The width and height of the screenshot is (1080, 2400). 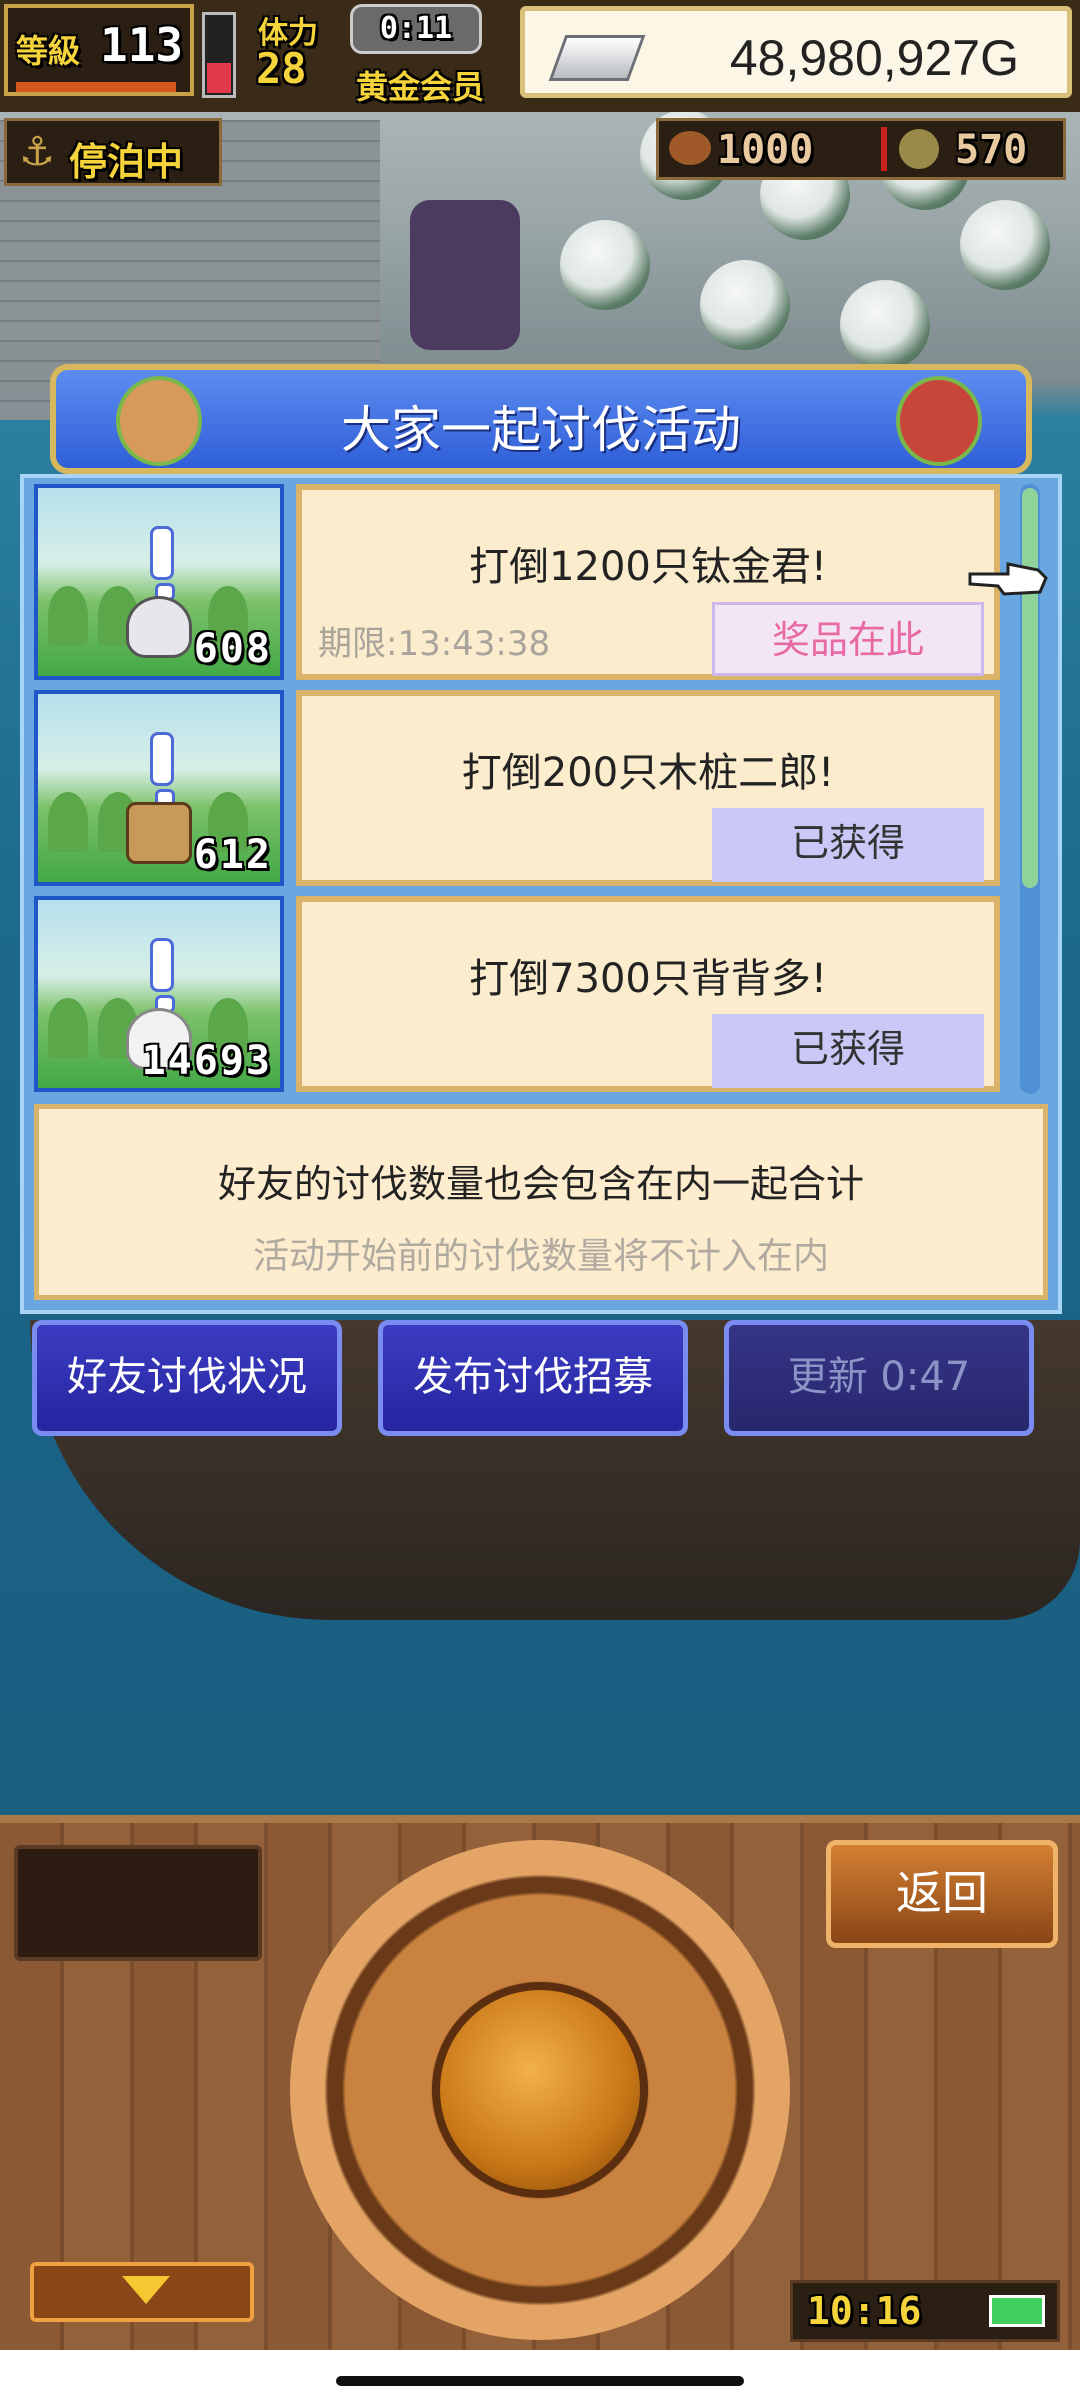 What do you see at coordinates (48, 51) in the screenshot?
I see `level-label: 等級` at bounding box center [48, 51].